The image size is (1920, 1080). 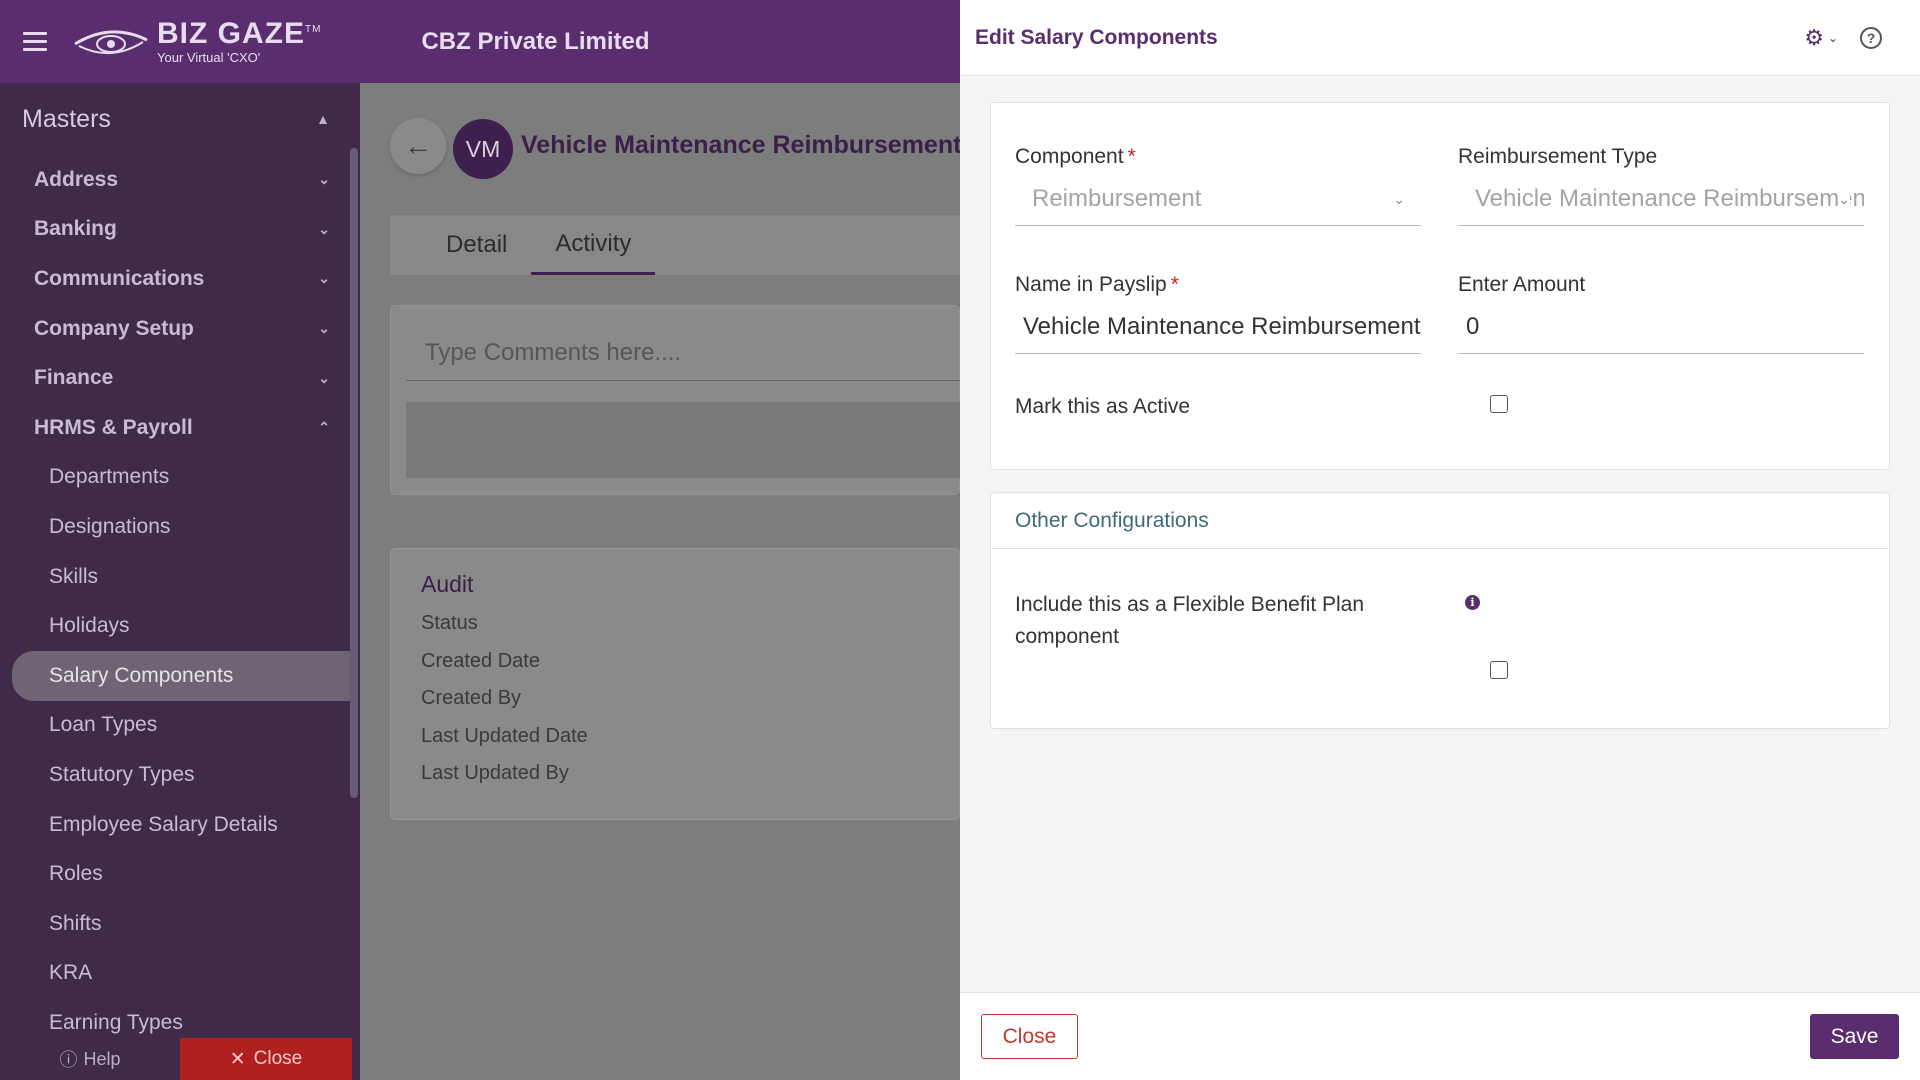 What do you see at coordinates (209, 57) in the screenshot?
I see `logo-tagline: Your Virtual 'CXO'` at bounding box center [209, 57].